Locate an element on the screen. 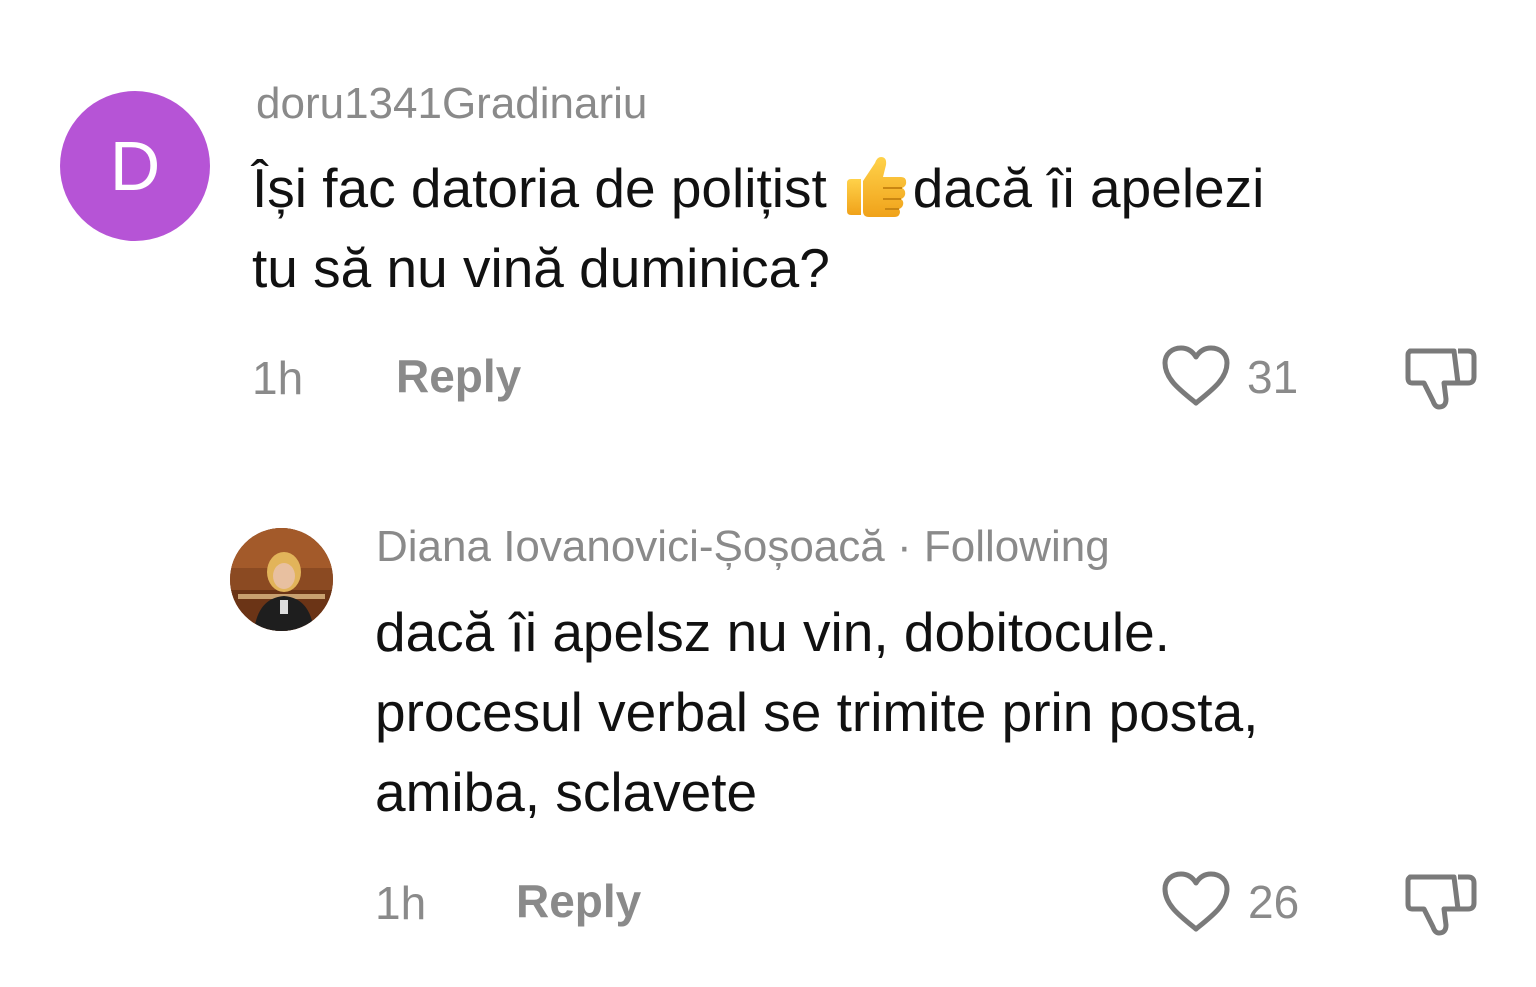 The height and width of the screenshot is (987, 1536). like-count: 31 is located at coordinates (1273, 377).